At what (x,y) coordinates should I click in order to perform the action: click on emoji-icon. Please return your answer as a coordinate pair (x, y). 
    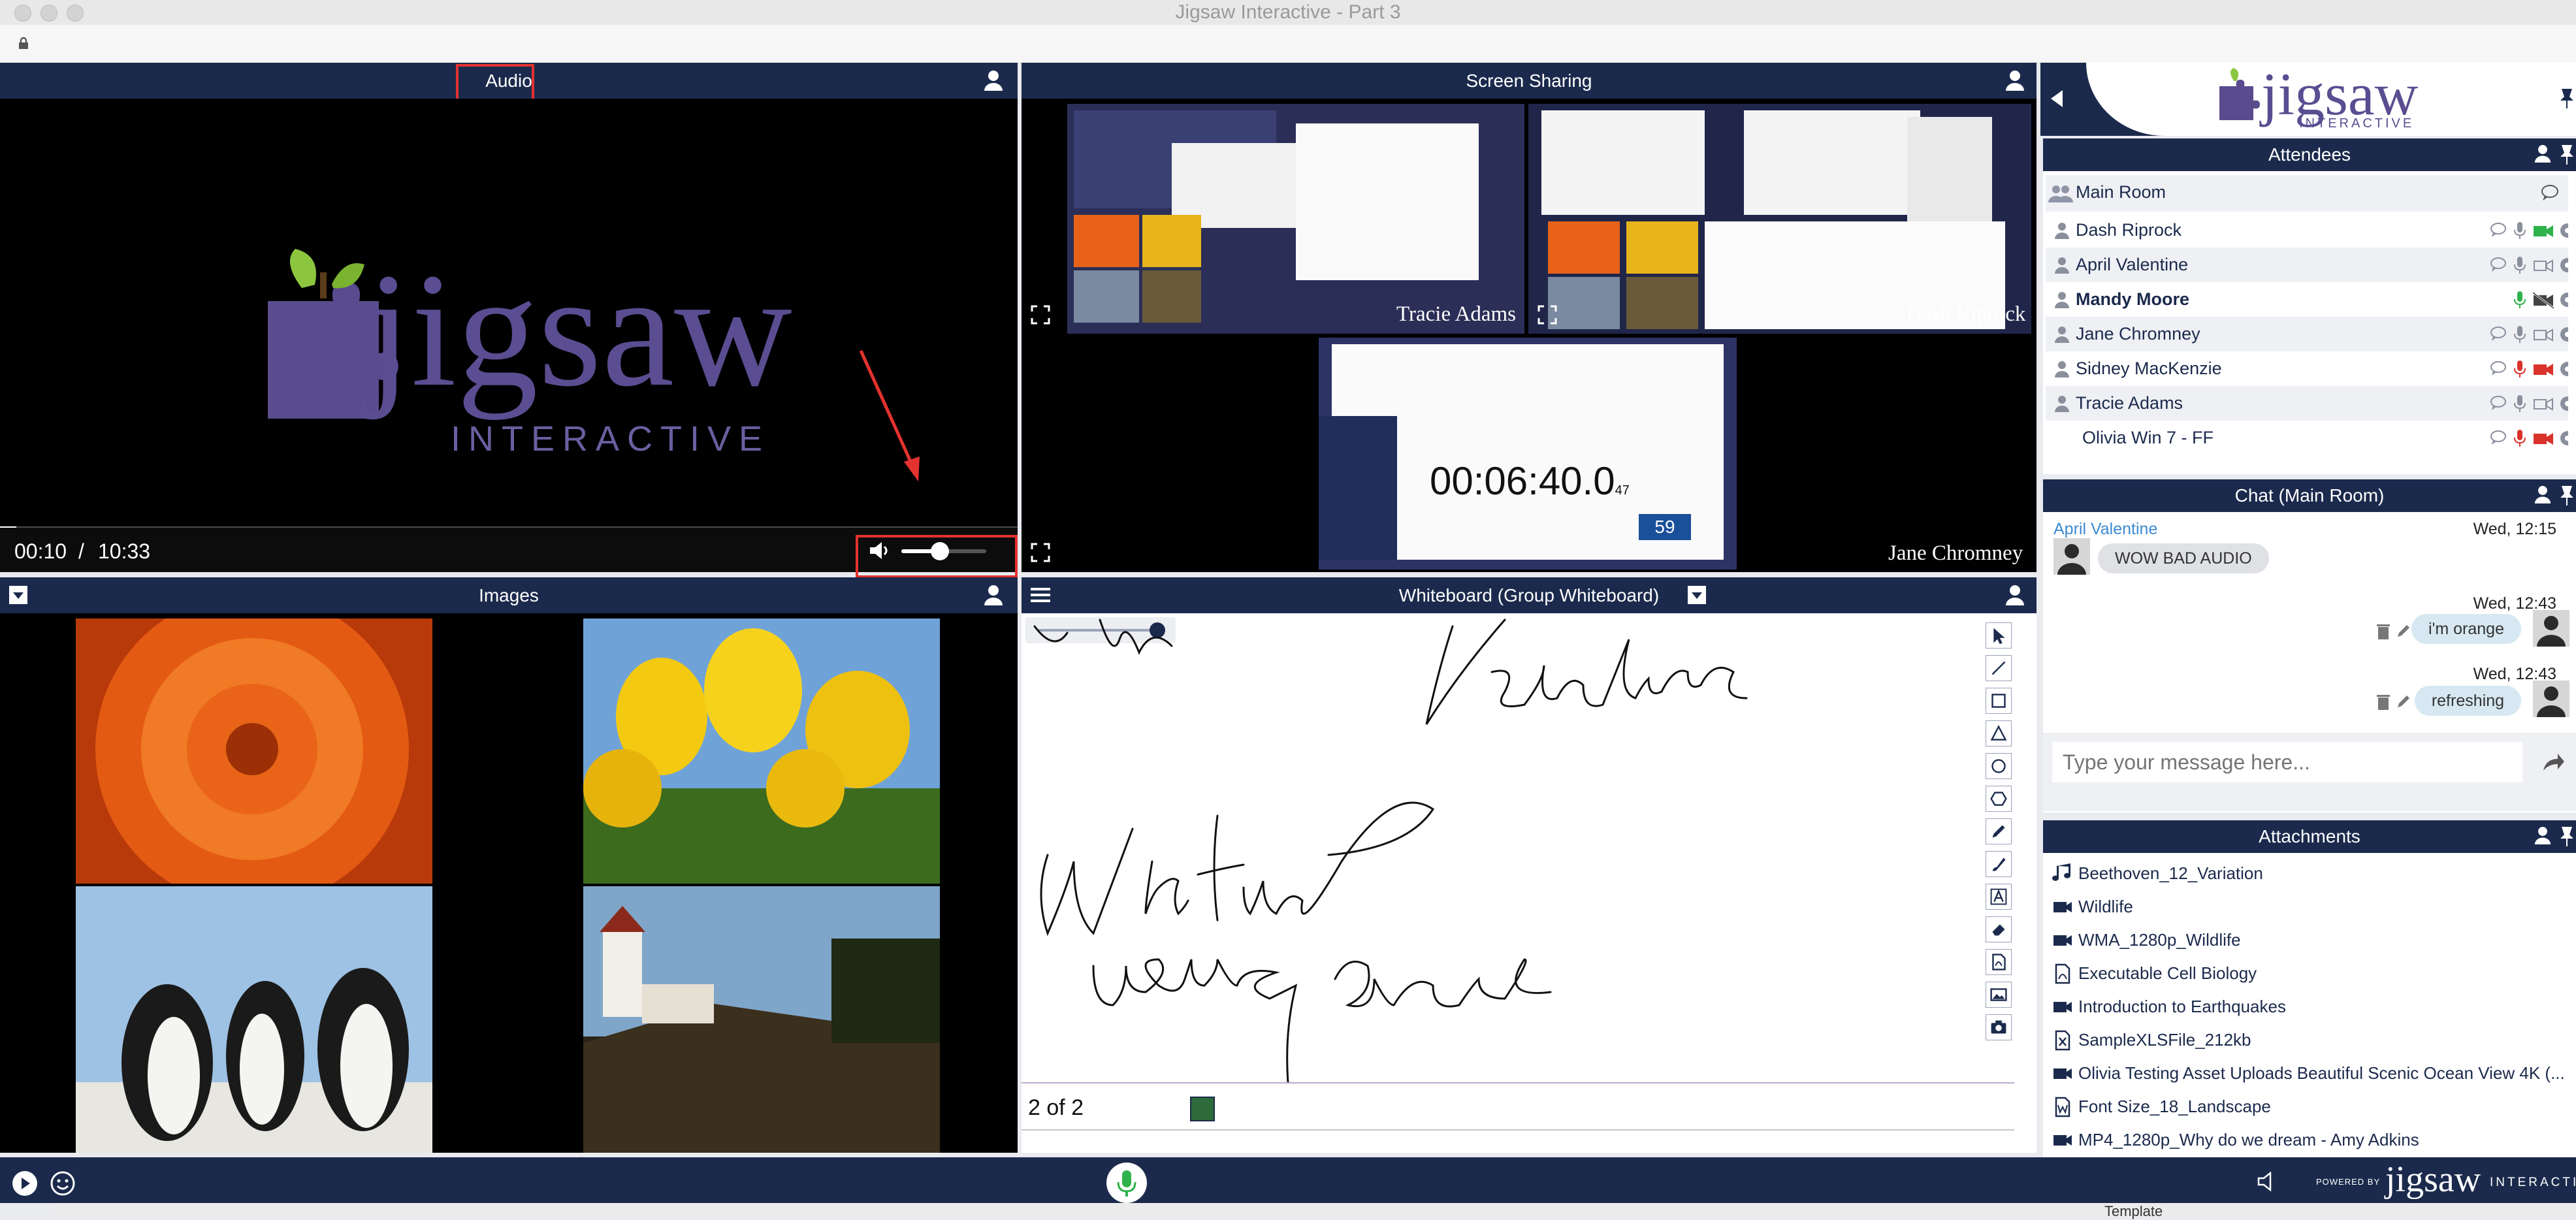
    Looking at the image, I should click on (63, 1183).